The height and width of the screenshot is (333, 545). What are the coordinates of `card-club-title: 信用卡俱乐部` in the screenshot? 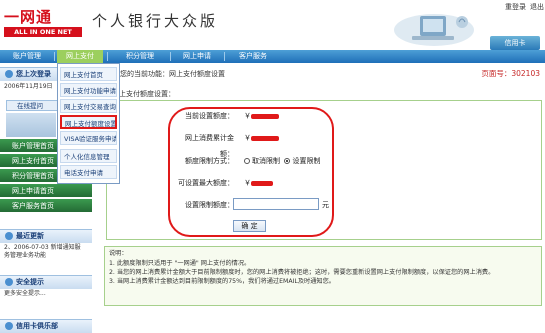 It's located at (37, 326).